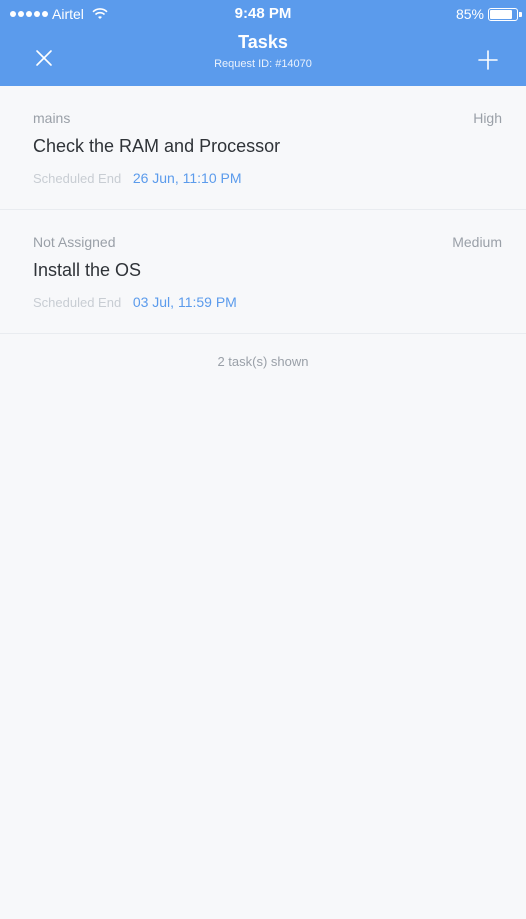 The height and width of the screenshot is (919, 526). Describe the element at coordinates (263, 361) in the screenshot. I see `task-count: 2 task(s) shown` at that location.